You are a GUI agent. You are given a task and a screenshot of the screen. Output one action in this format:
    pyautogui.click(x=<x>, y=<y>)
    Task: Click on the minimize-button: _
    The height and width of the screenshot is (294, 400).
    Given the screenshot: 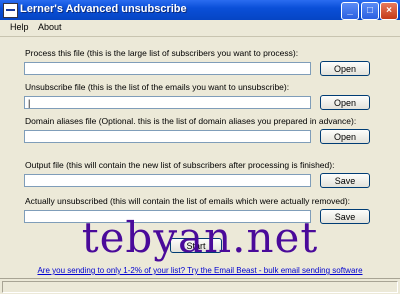 What is the action you would take?
    pyautogui.click(x=350, y=11)
    